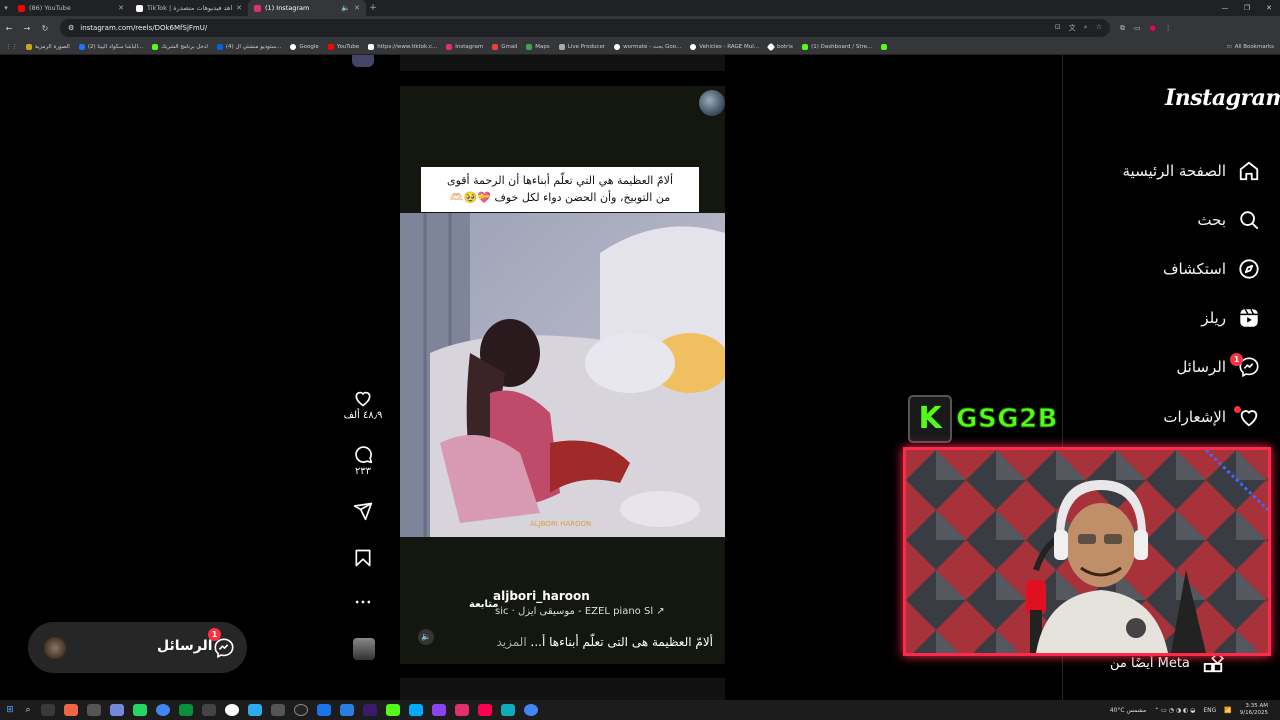 This screenshot has height=720, width=1280. Describe the element at coordinates (1222, 98) in the screenshot. I see `instagram-logo: Instagram` at that location.